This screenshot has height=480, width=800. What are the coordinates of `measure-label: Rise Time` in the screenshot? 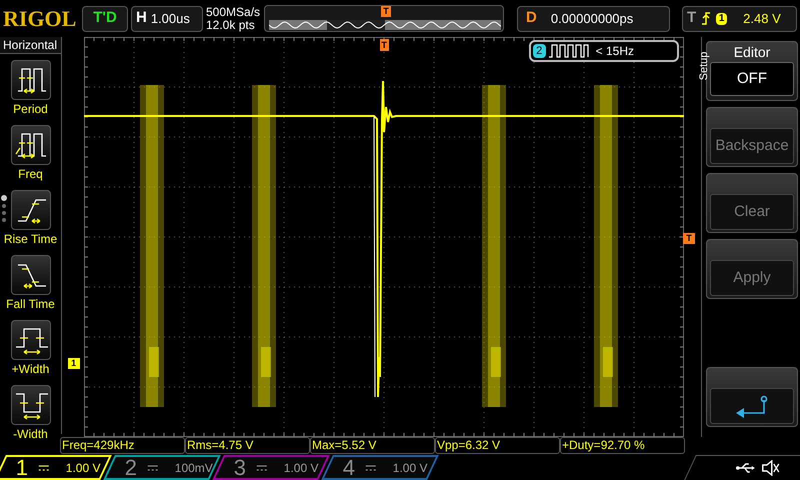 It's located at (31, 239).